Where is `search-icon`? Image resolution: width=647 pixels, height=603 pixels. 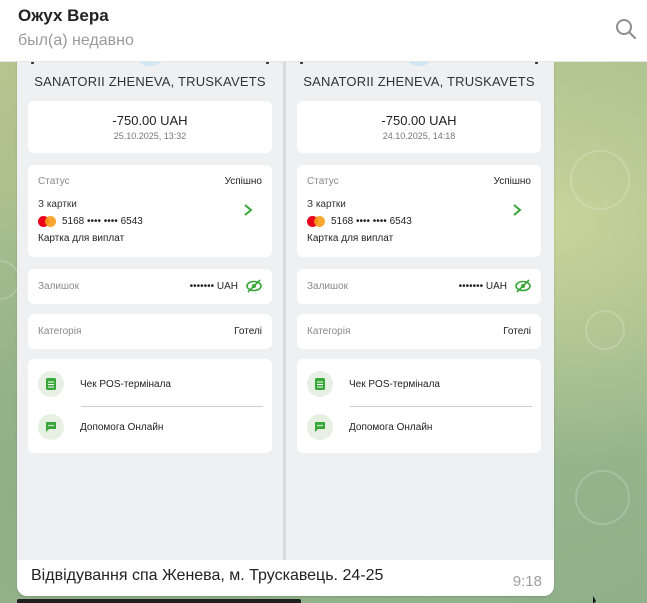
search-icon is located at coordinates (626, 29).